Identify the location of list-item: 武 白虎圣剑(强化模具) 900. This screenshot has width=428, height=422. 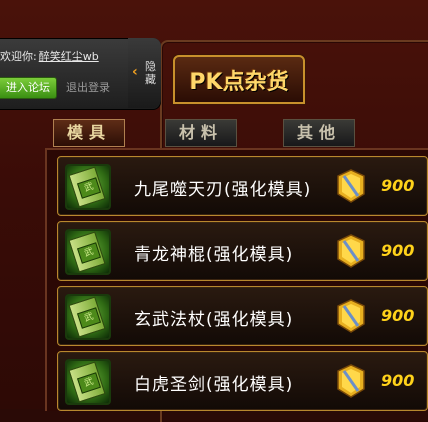
(242, 381).